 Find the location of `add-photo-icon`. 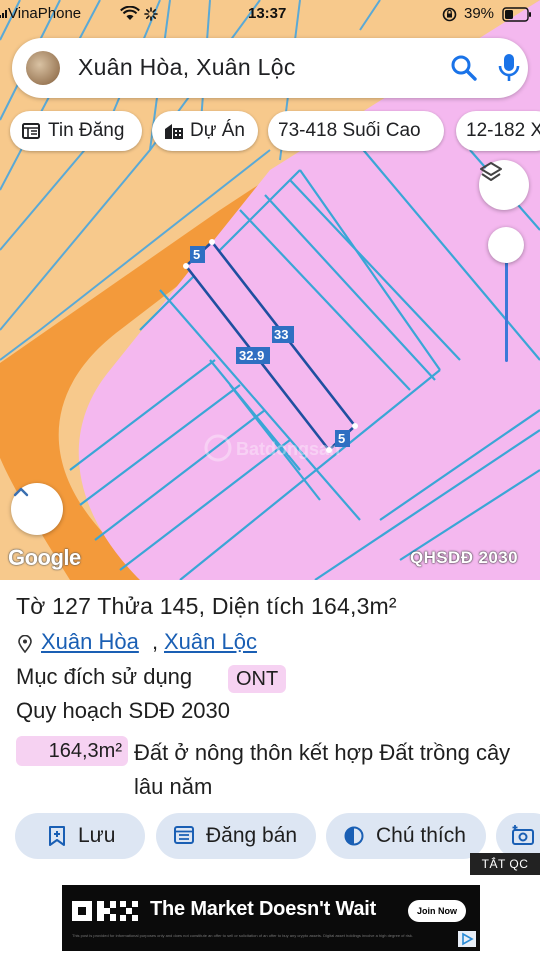

add-photo-icon is located at coordinates (523, 835).